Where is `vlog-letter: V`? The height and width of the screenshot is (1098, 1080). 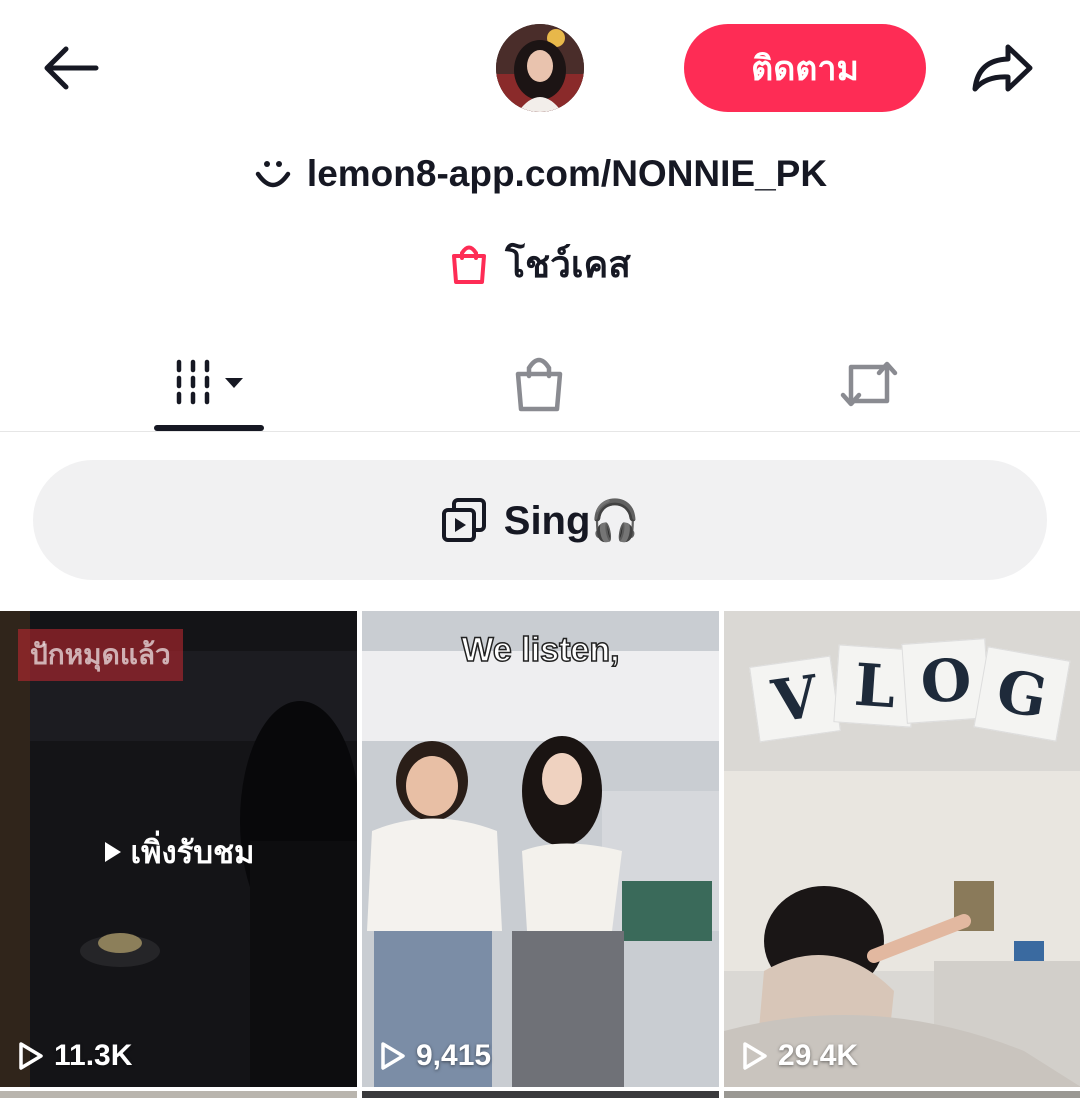
vlog-letter: V is located at coordinates (795, 699).